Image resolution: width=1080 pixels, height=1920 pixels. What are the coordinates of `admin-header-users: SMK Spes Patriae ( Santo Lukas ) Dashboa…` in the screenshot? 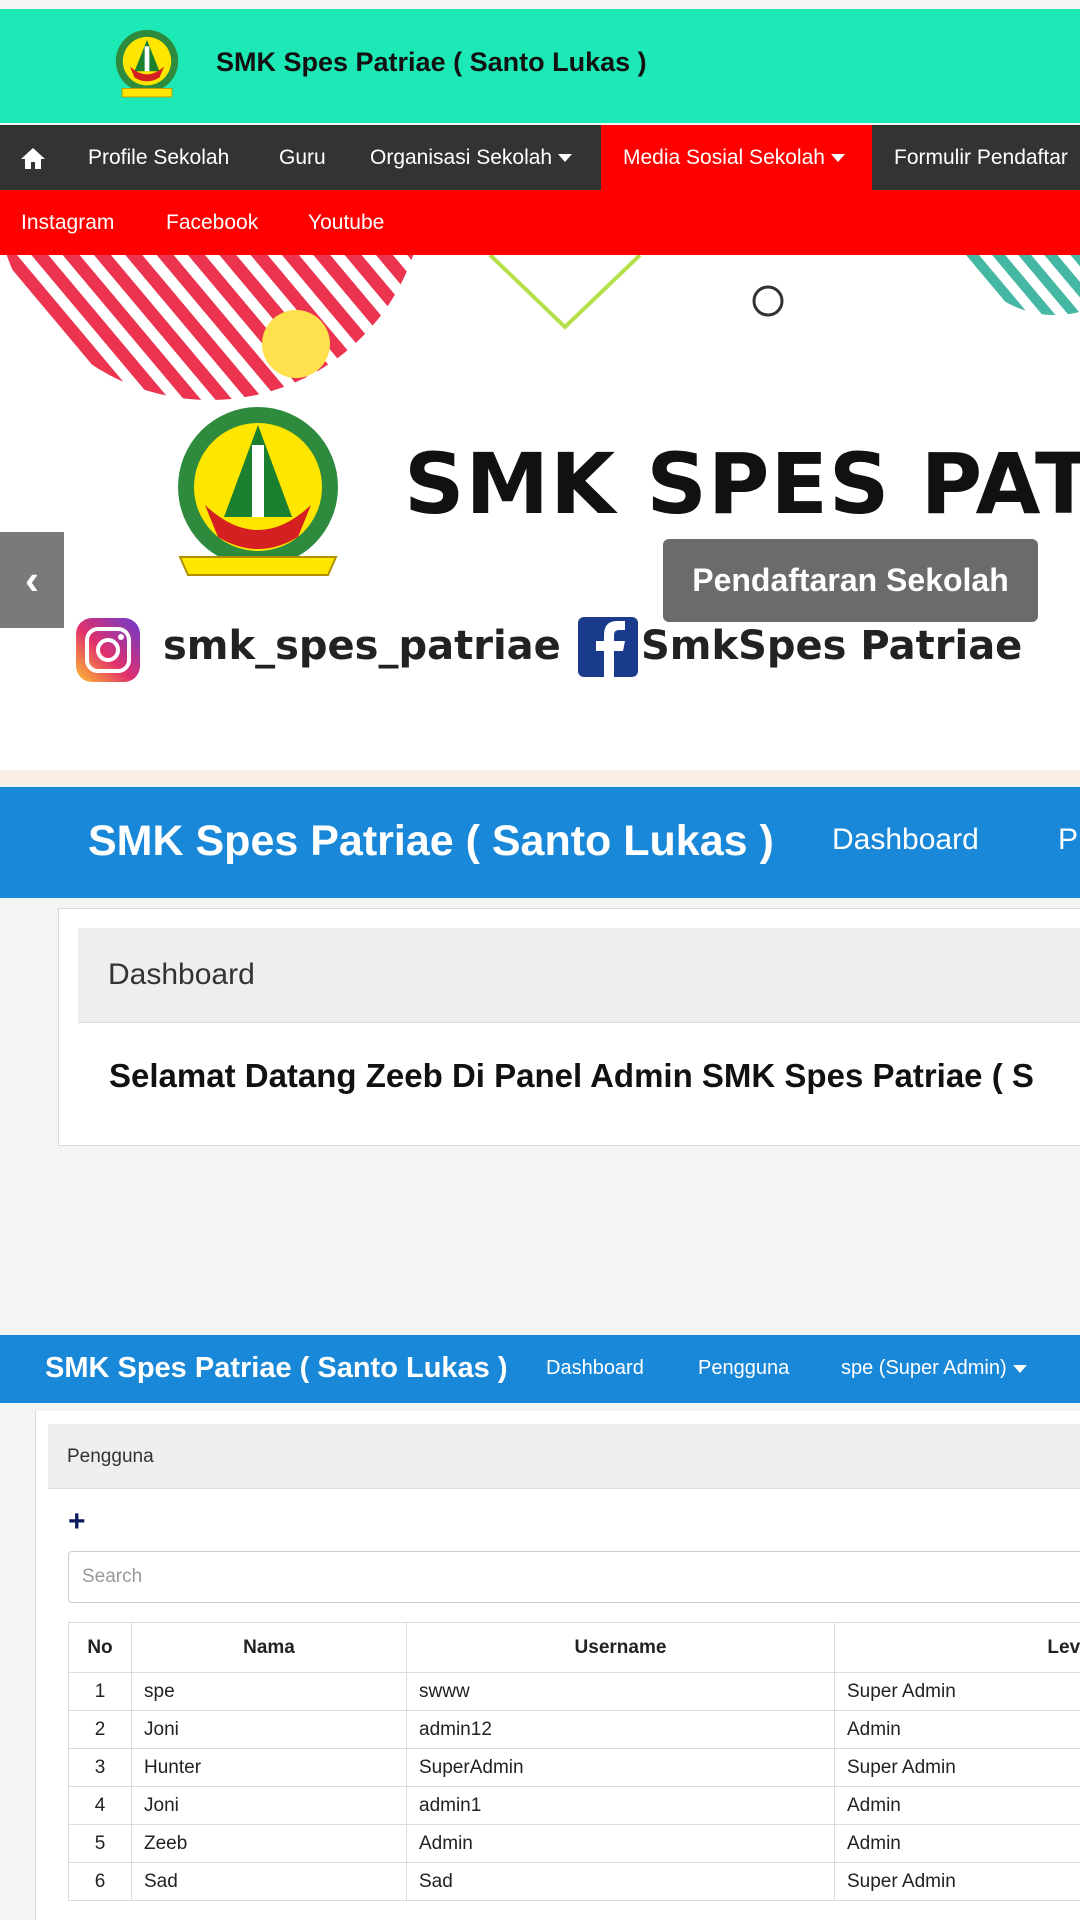 It's located at (540, 1369).